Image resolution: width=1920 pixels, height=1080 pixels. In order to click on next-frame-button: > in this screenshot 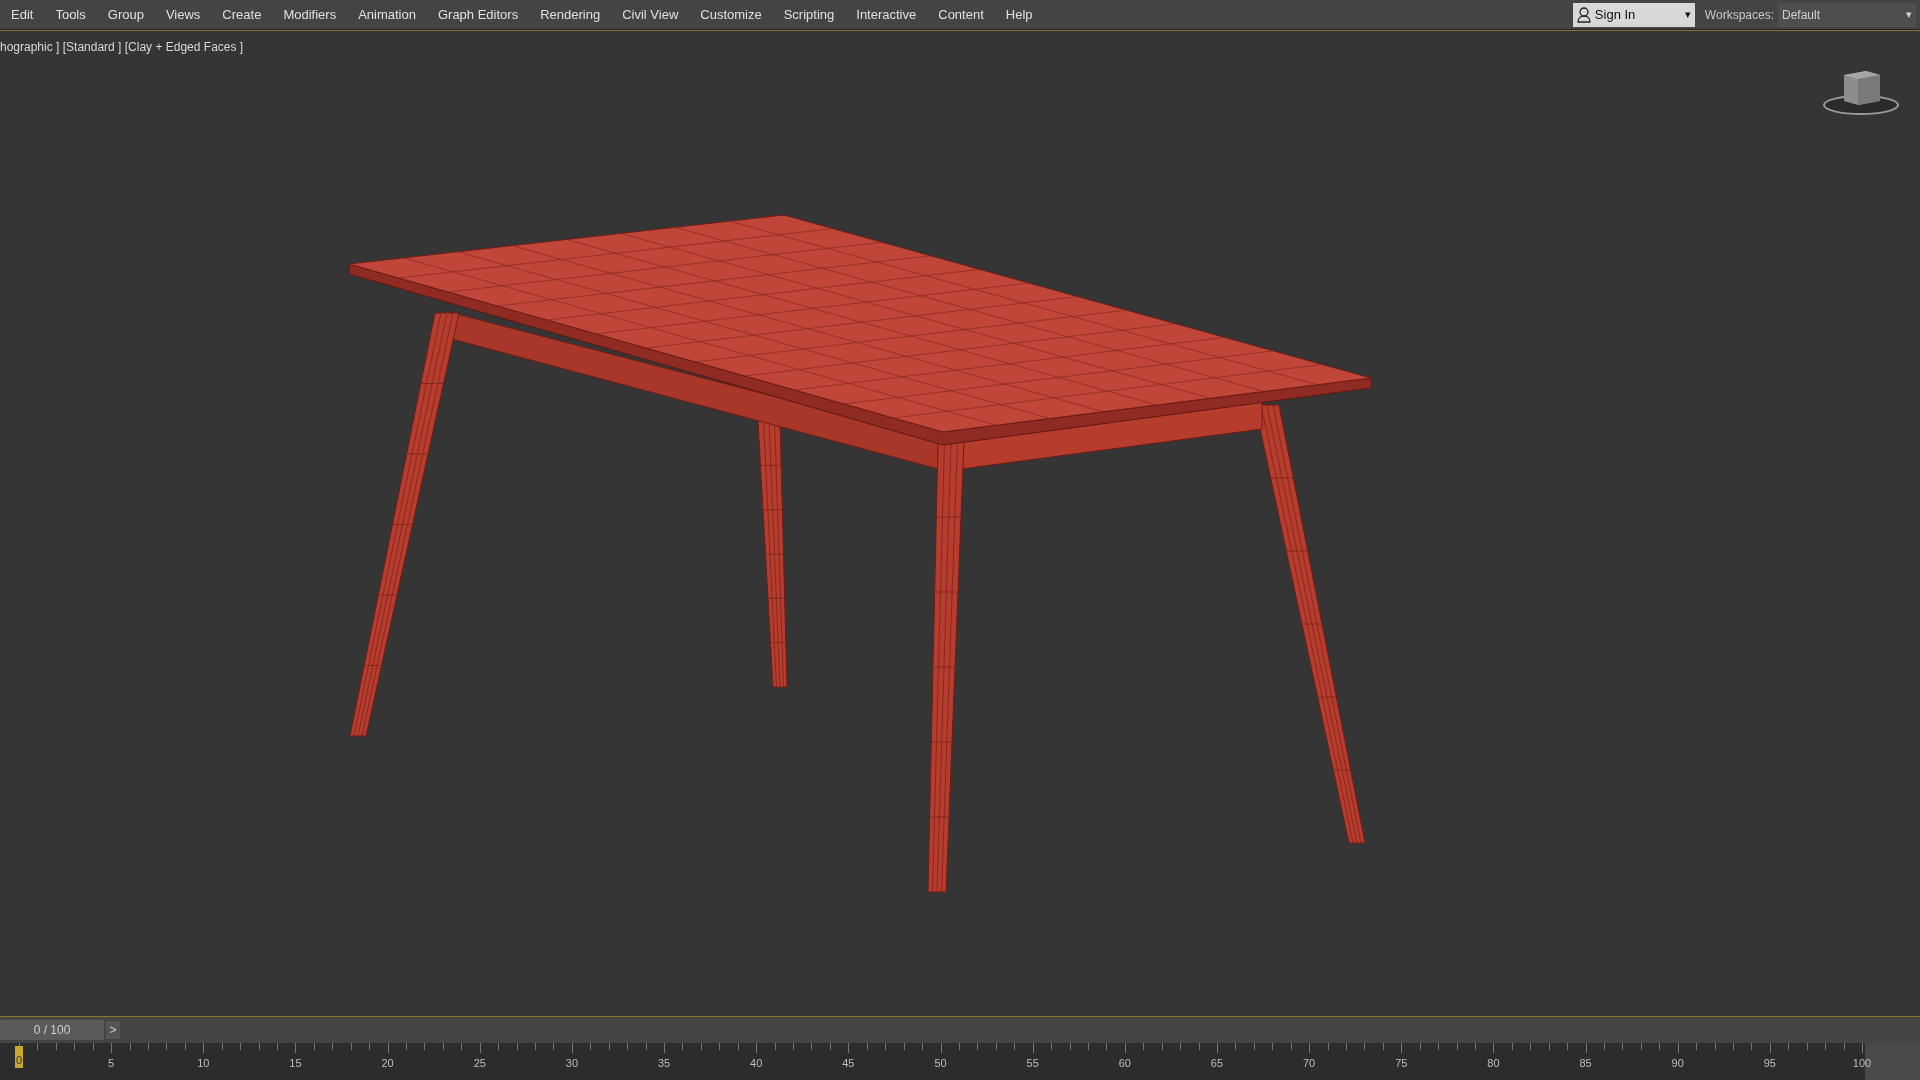, I will do `click(113, 1030)`.